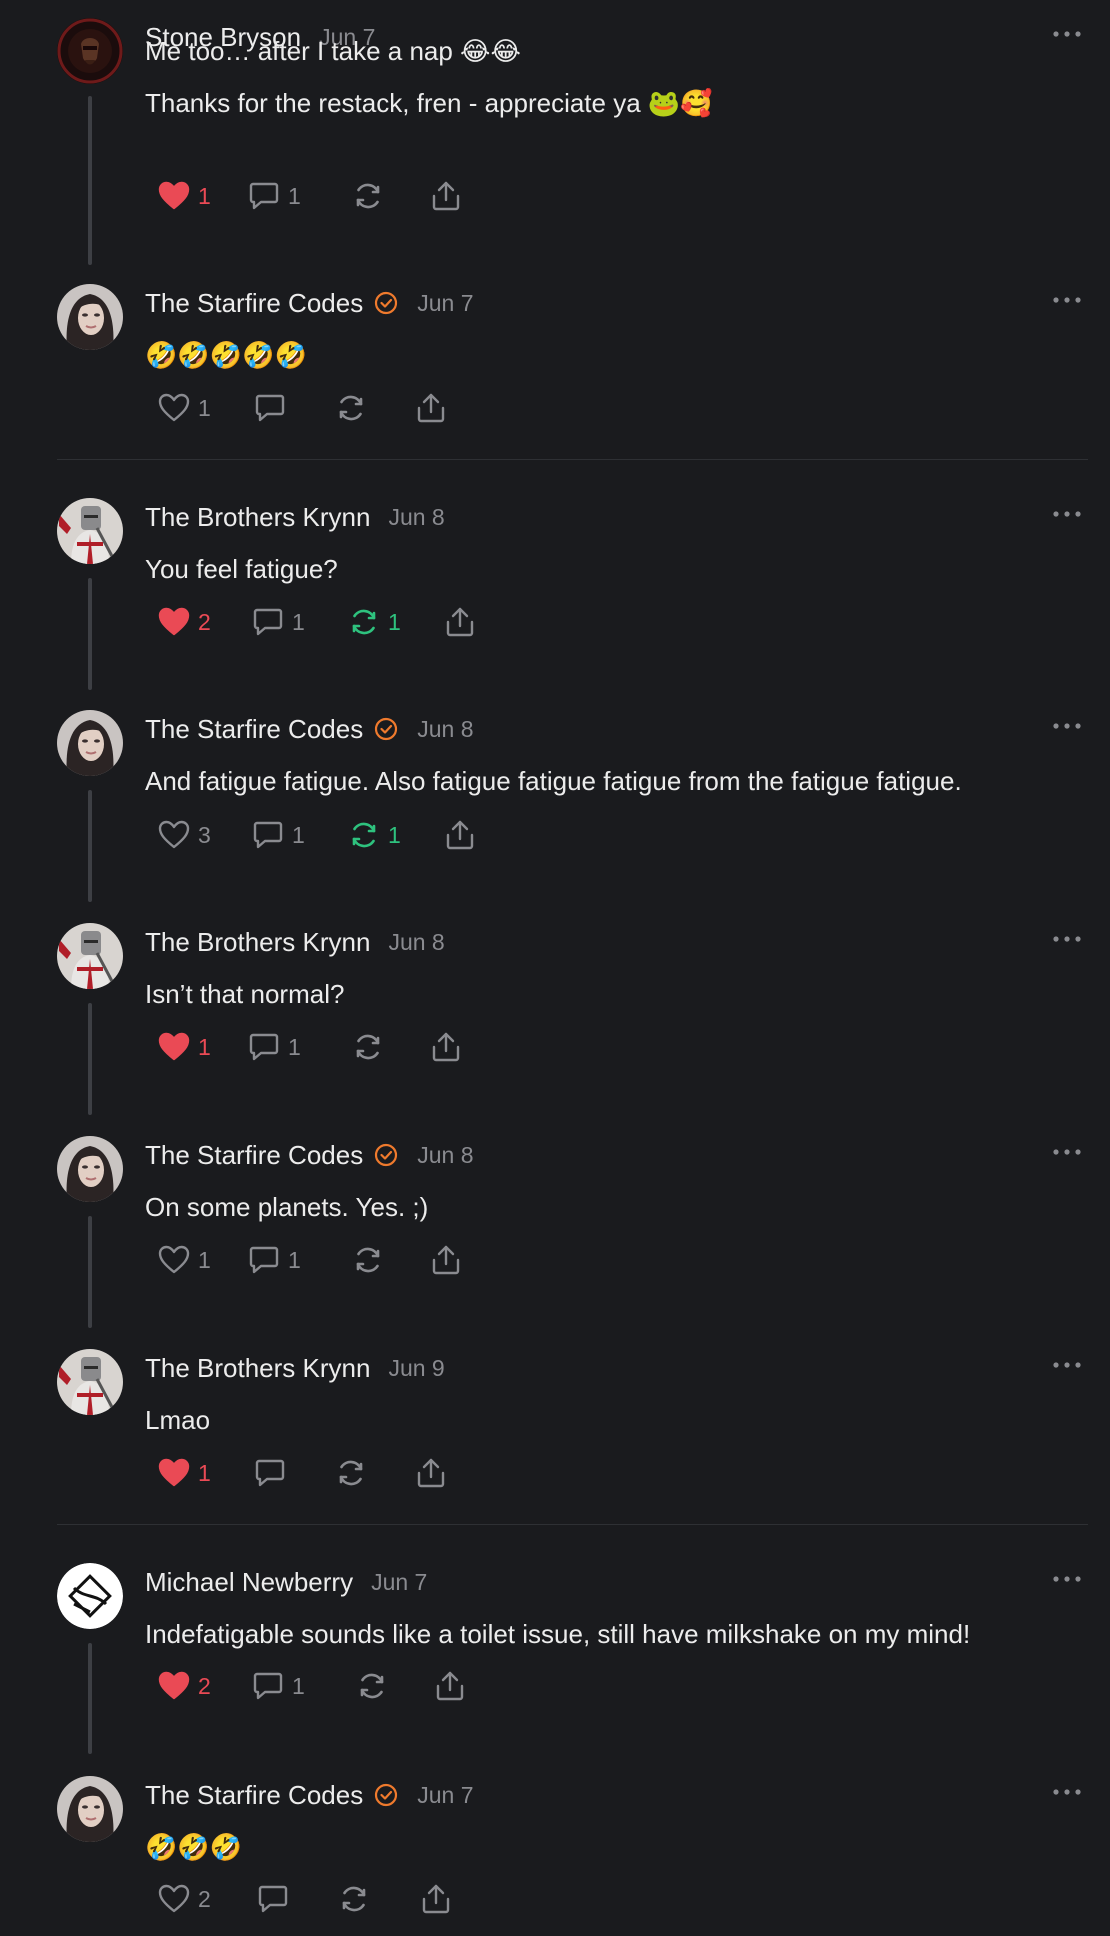  What do you see at coordinates (416, 1368) in the screenshot?
I see `comment-date: Jun 9` at bounding box center [416, 1368].